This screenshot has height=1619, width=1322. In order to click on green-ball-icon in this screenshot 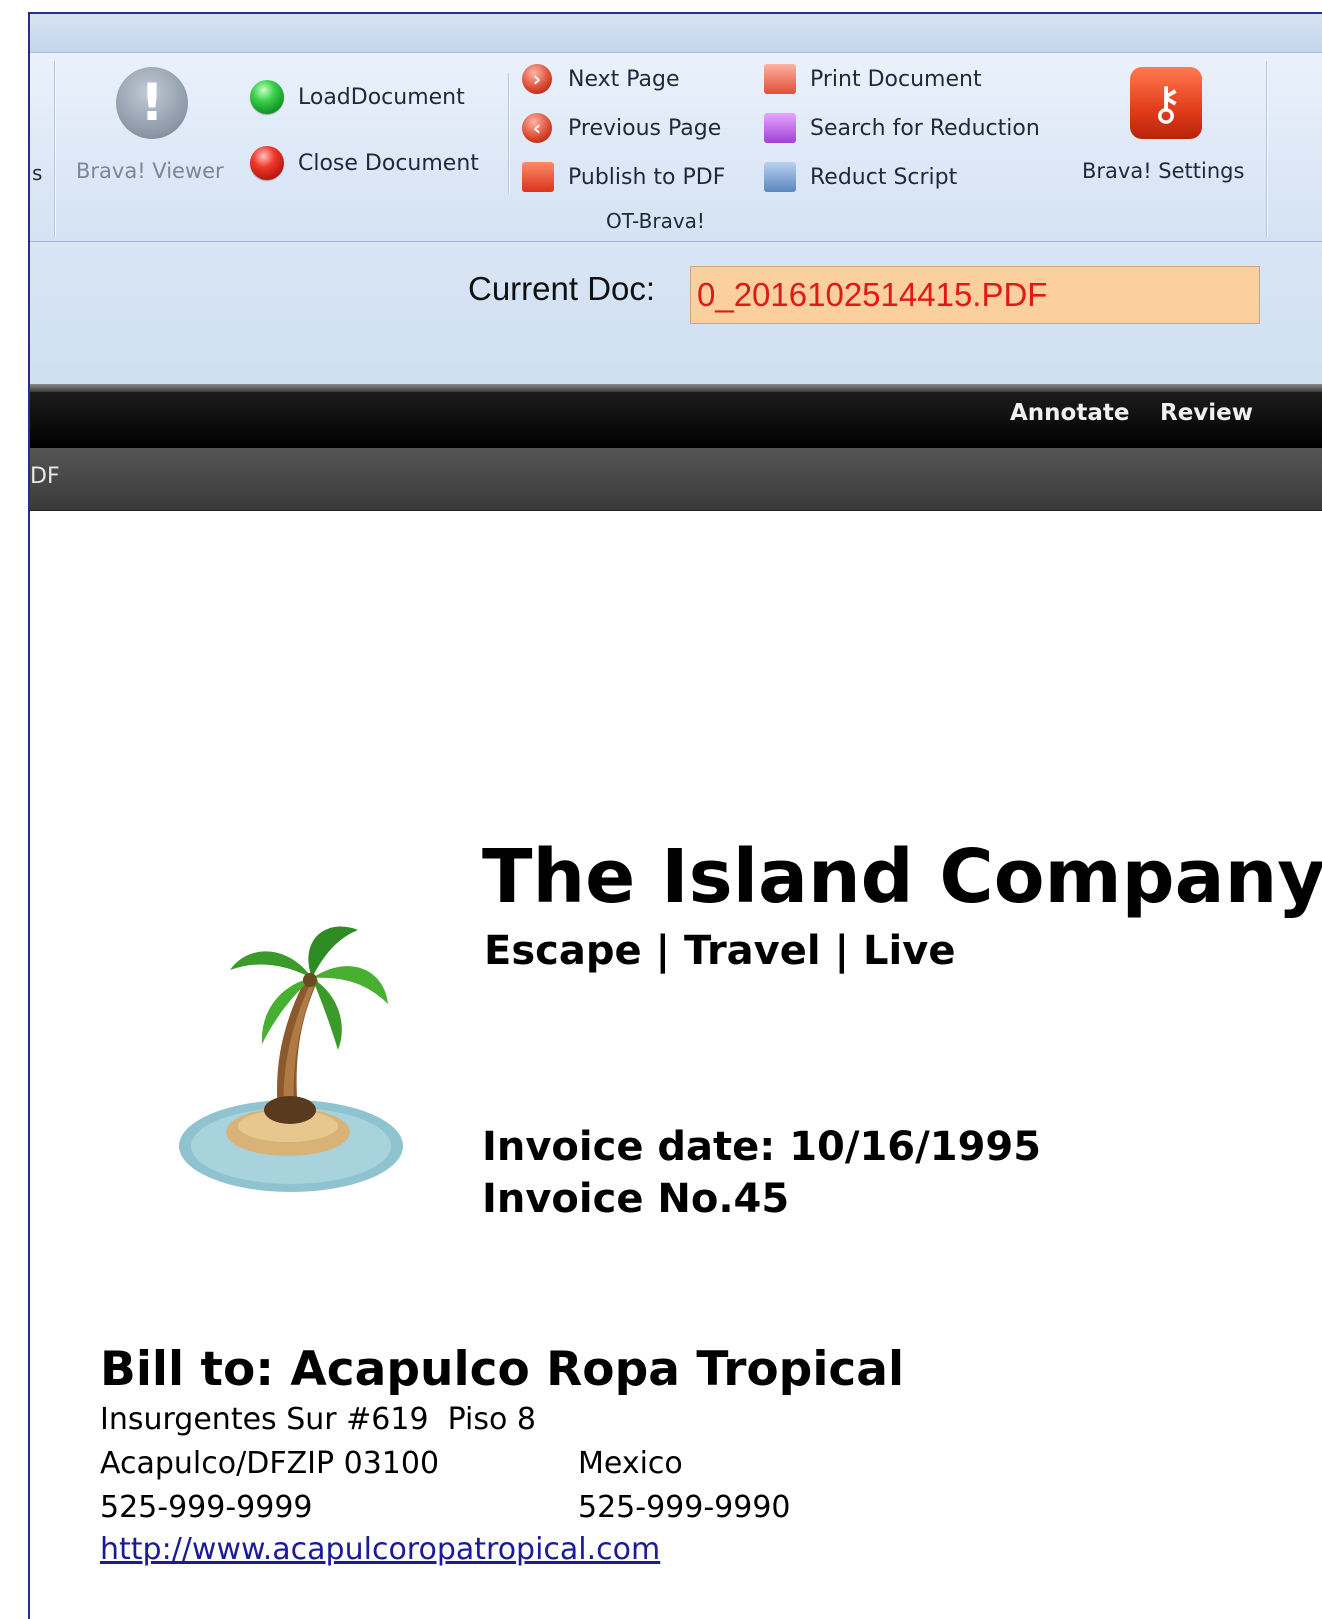, I will do `click(267, 97)`.